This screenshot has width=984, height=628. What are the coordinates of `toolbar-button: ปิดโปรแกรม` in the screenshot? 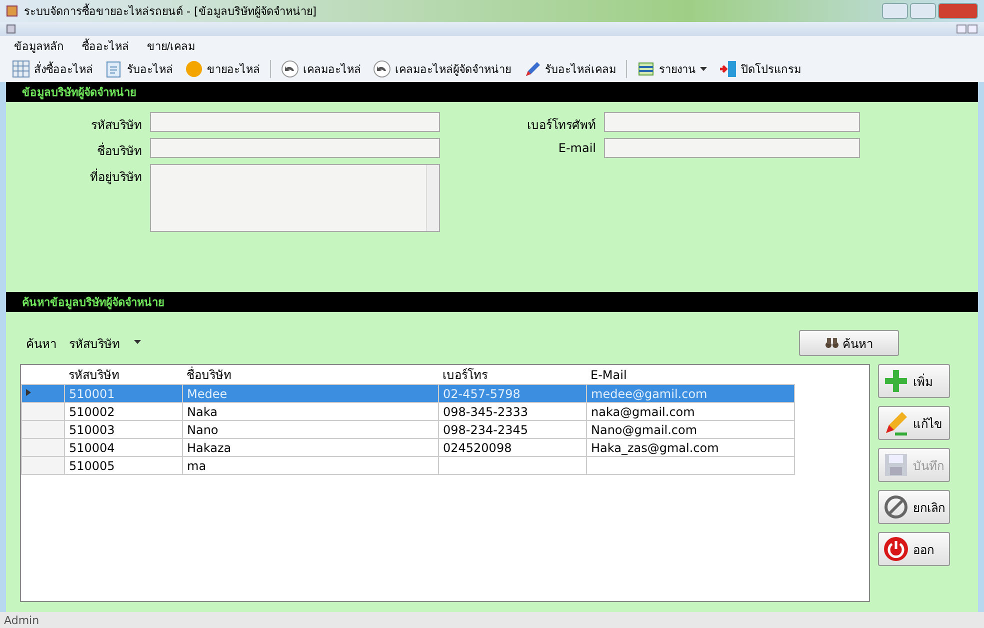 It's located at (760, 69).